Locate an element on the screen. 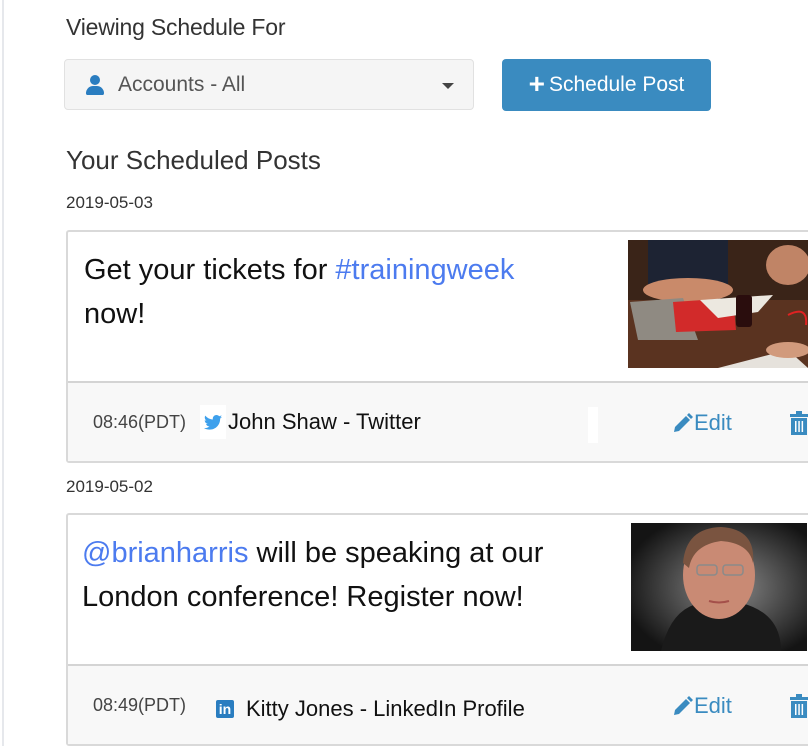  post-time: 08:49(PDT) is located at coordinates (140, 705).